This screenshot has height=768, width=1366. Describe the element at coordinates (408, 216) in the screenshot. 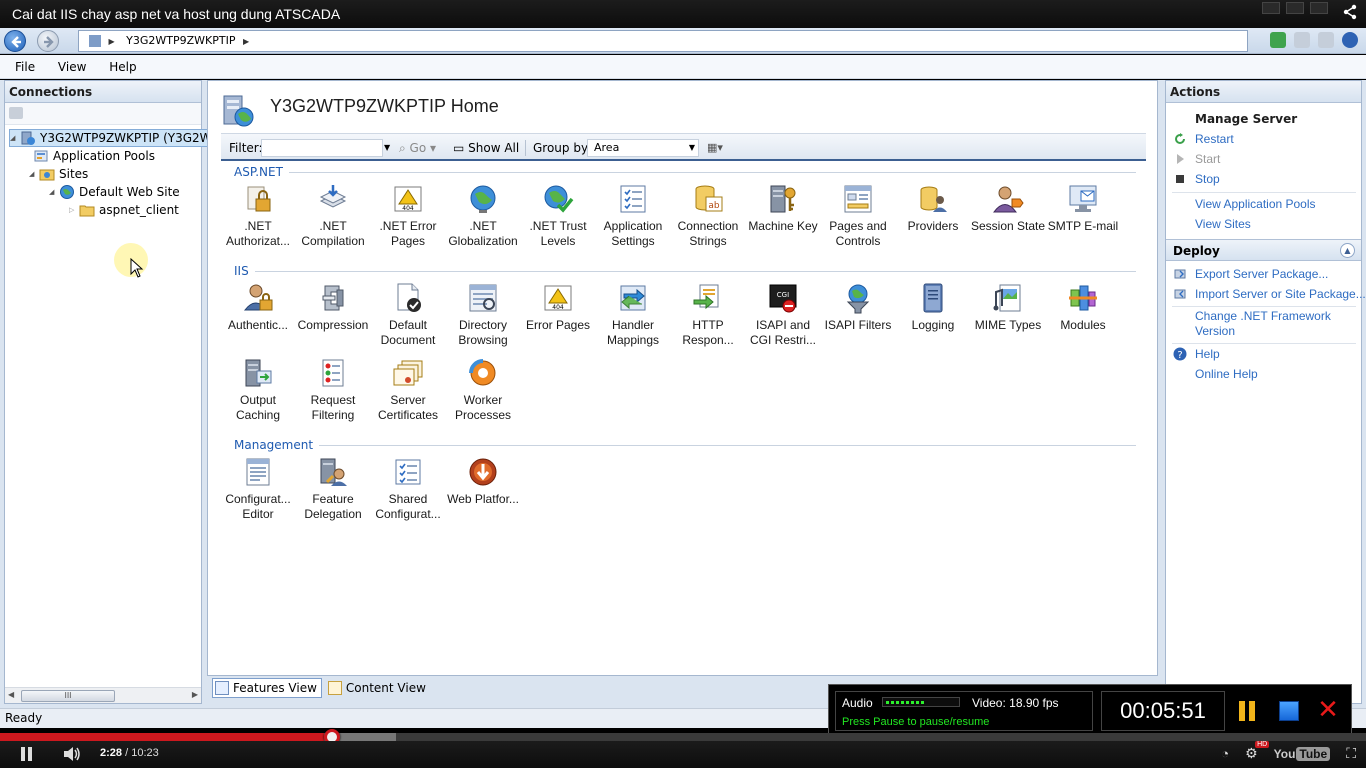

I see `feature-net-error-pages: 404 .NET Error Pages` at that location.